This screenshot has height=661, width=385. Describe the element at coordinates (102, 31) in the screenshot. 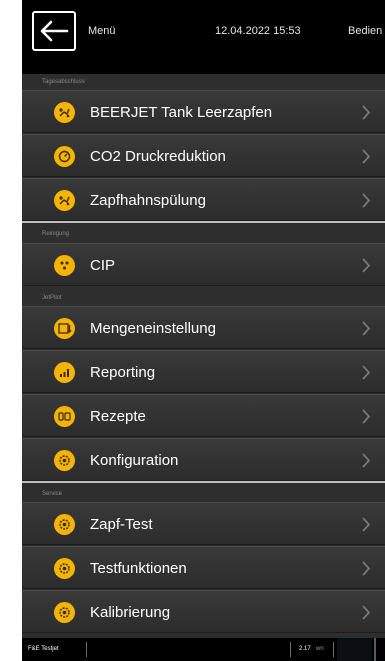

I see `page-title: Menü` at that location.